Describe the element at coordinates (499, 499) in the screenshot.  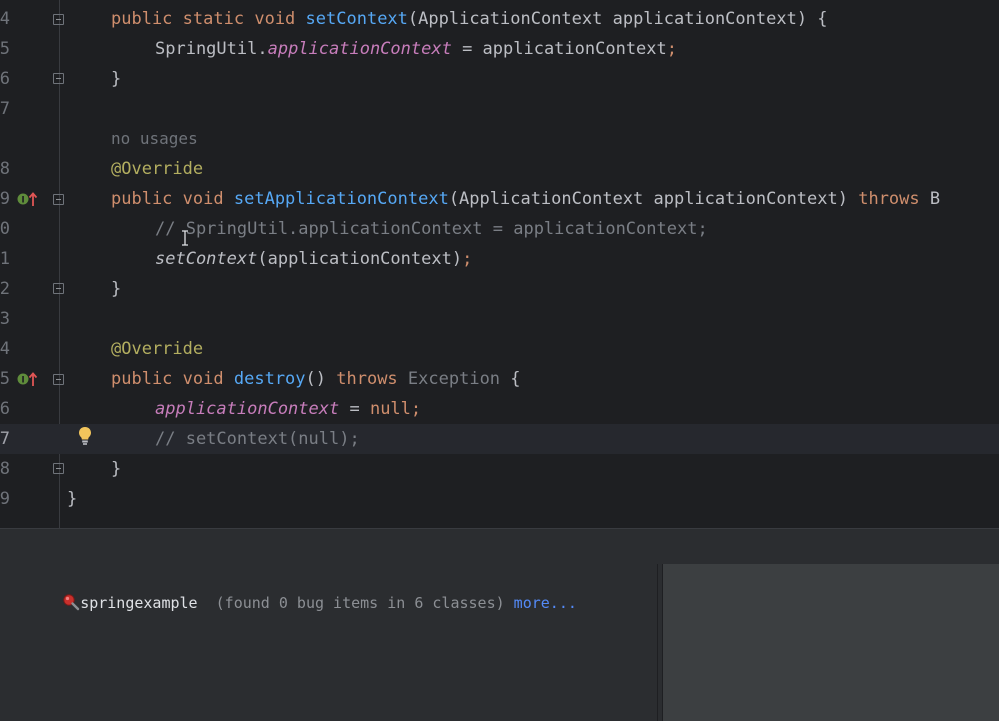
I see `code-line: 9 }` at that location.